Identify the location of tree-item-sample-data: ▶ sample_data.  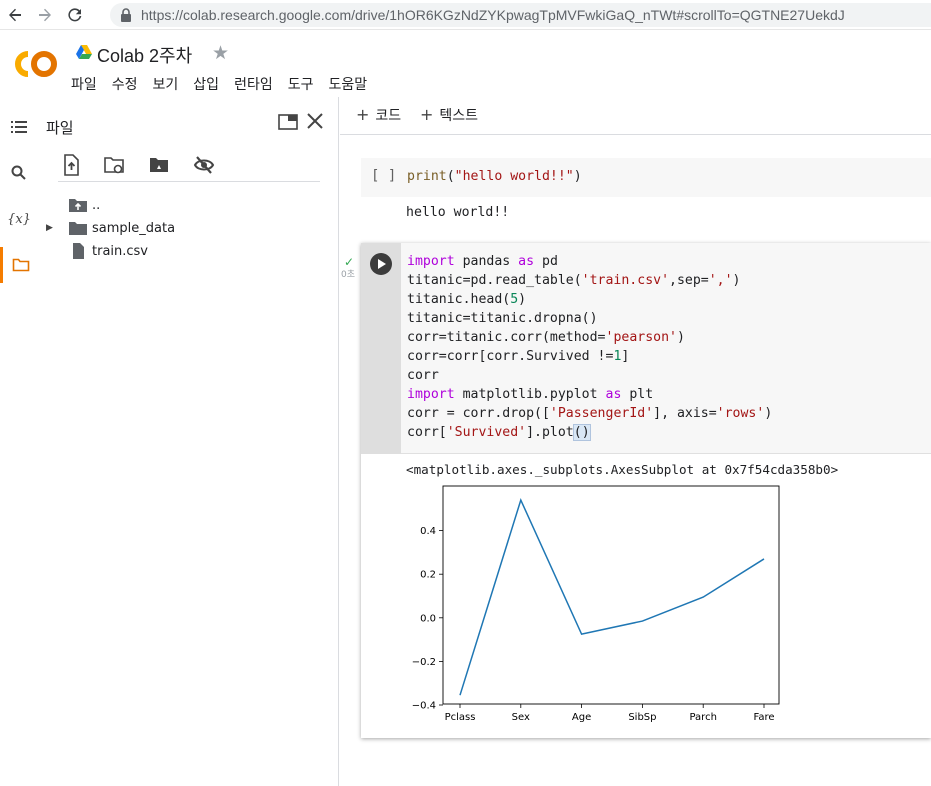
(110, 228).